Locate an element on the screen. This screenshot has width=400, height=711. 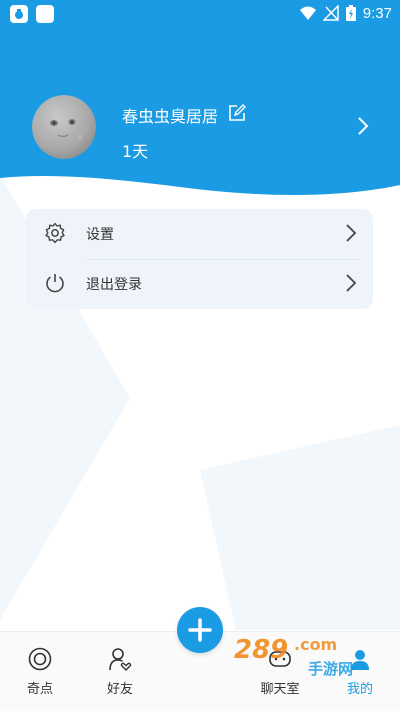
menu-item-settings: 设置 is located at coordinates (199, 234).